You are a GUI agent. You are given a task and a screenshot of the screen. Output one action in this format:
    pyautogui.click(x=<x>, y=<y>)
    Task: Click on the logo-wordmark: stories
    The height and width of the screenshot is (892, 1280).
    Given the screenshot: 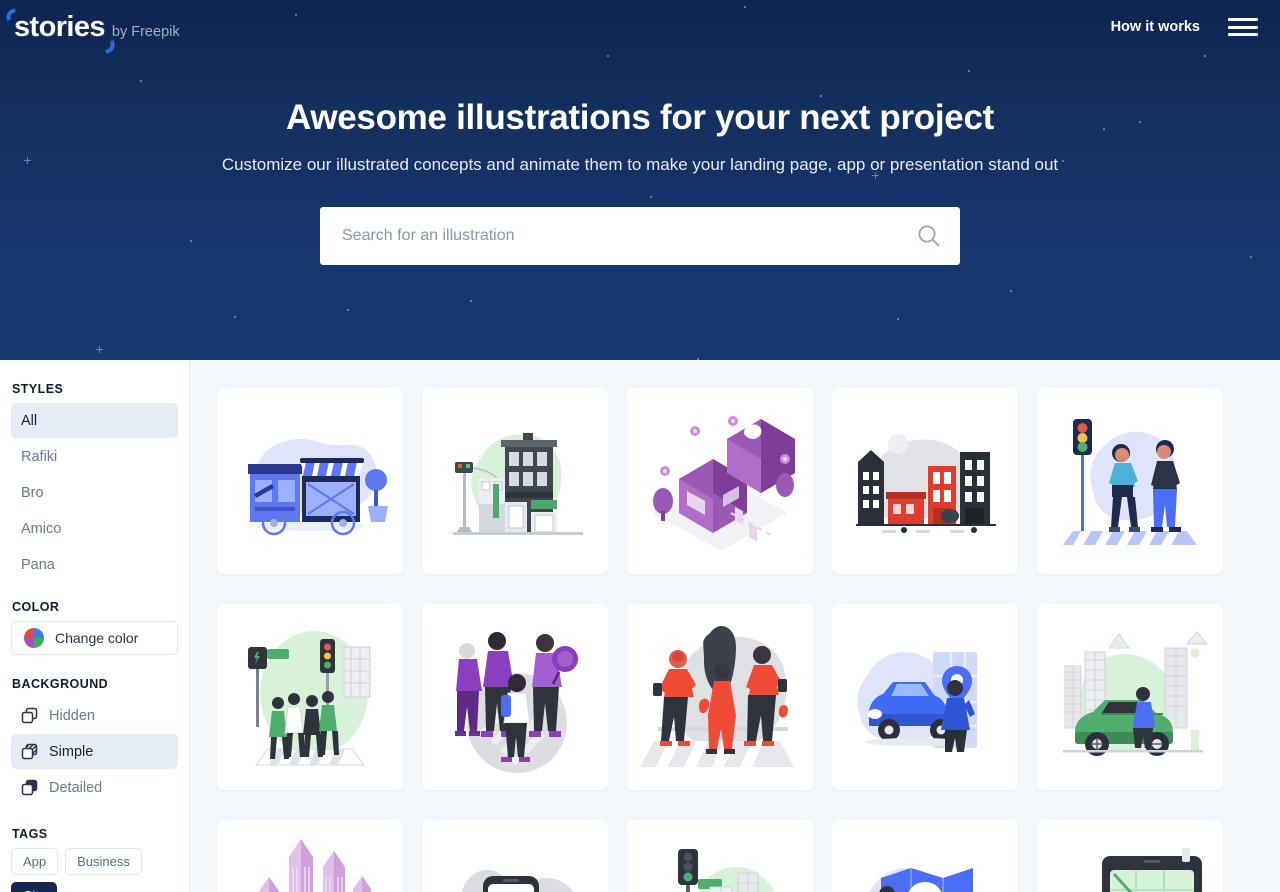 What is the action you would take?
    pyautogui.click(x=60, y=26)
    